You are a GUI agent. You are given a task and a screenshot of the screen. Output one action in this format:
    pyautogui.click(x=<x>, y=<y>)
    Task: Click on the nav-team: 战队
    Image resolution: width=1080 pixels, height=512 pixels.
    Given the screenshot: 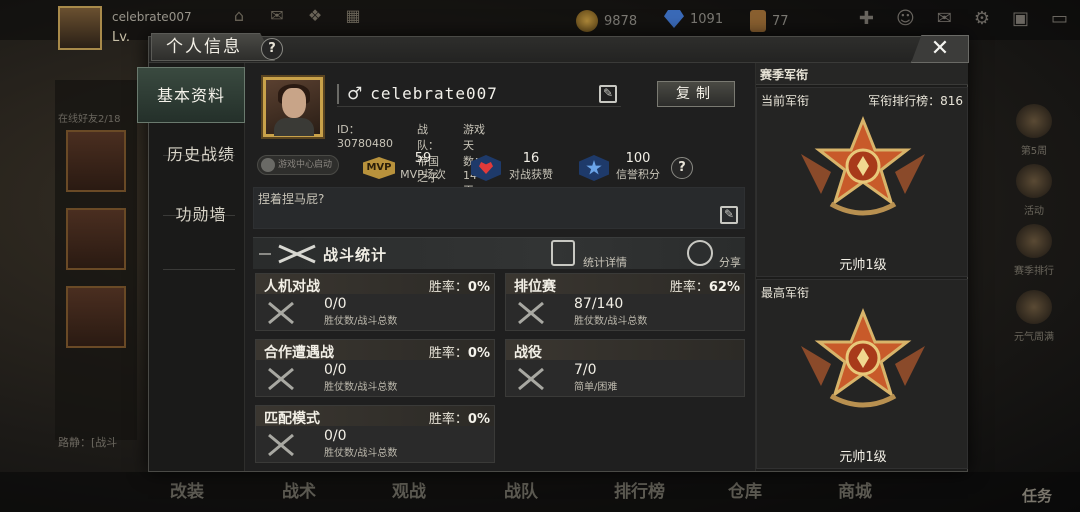 What is the action you would take?
    pyautogui.click(x=521, y=489)
    